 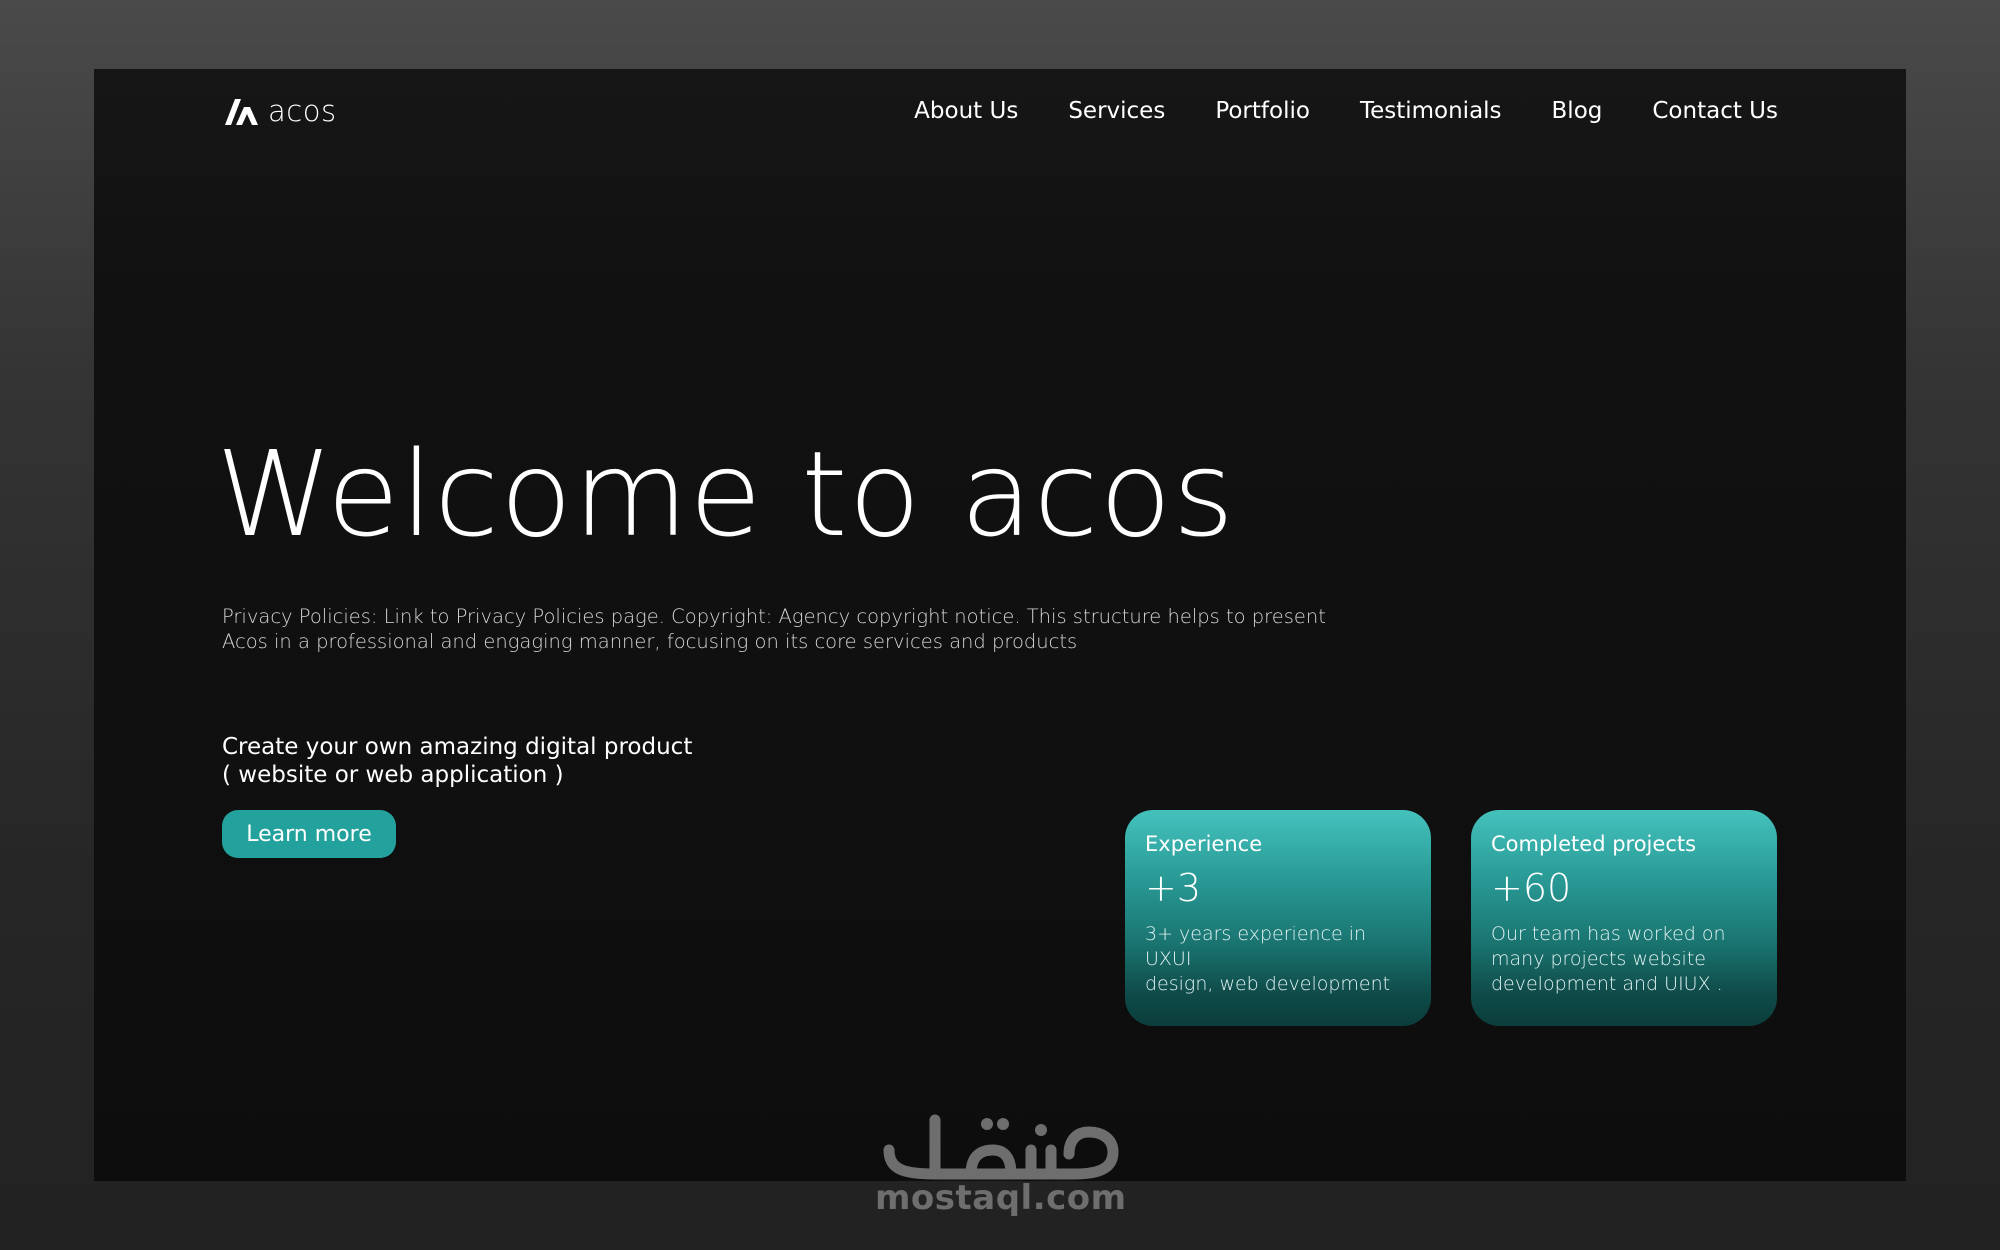 I want to click on nav-blog: Blog, so click(x=1577, y=111).